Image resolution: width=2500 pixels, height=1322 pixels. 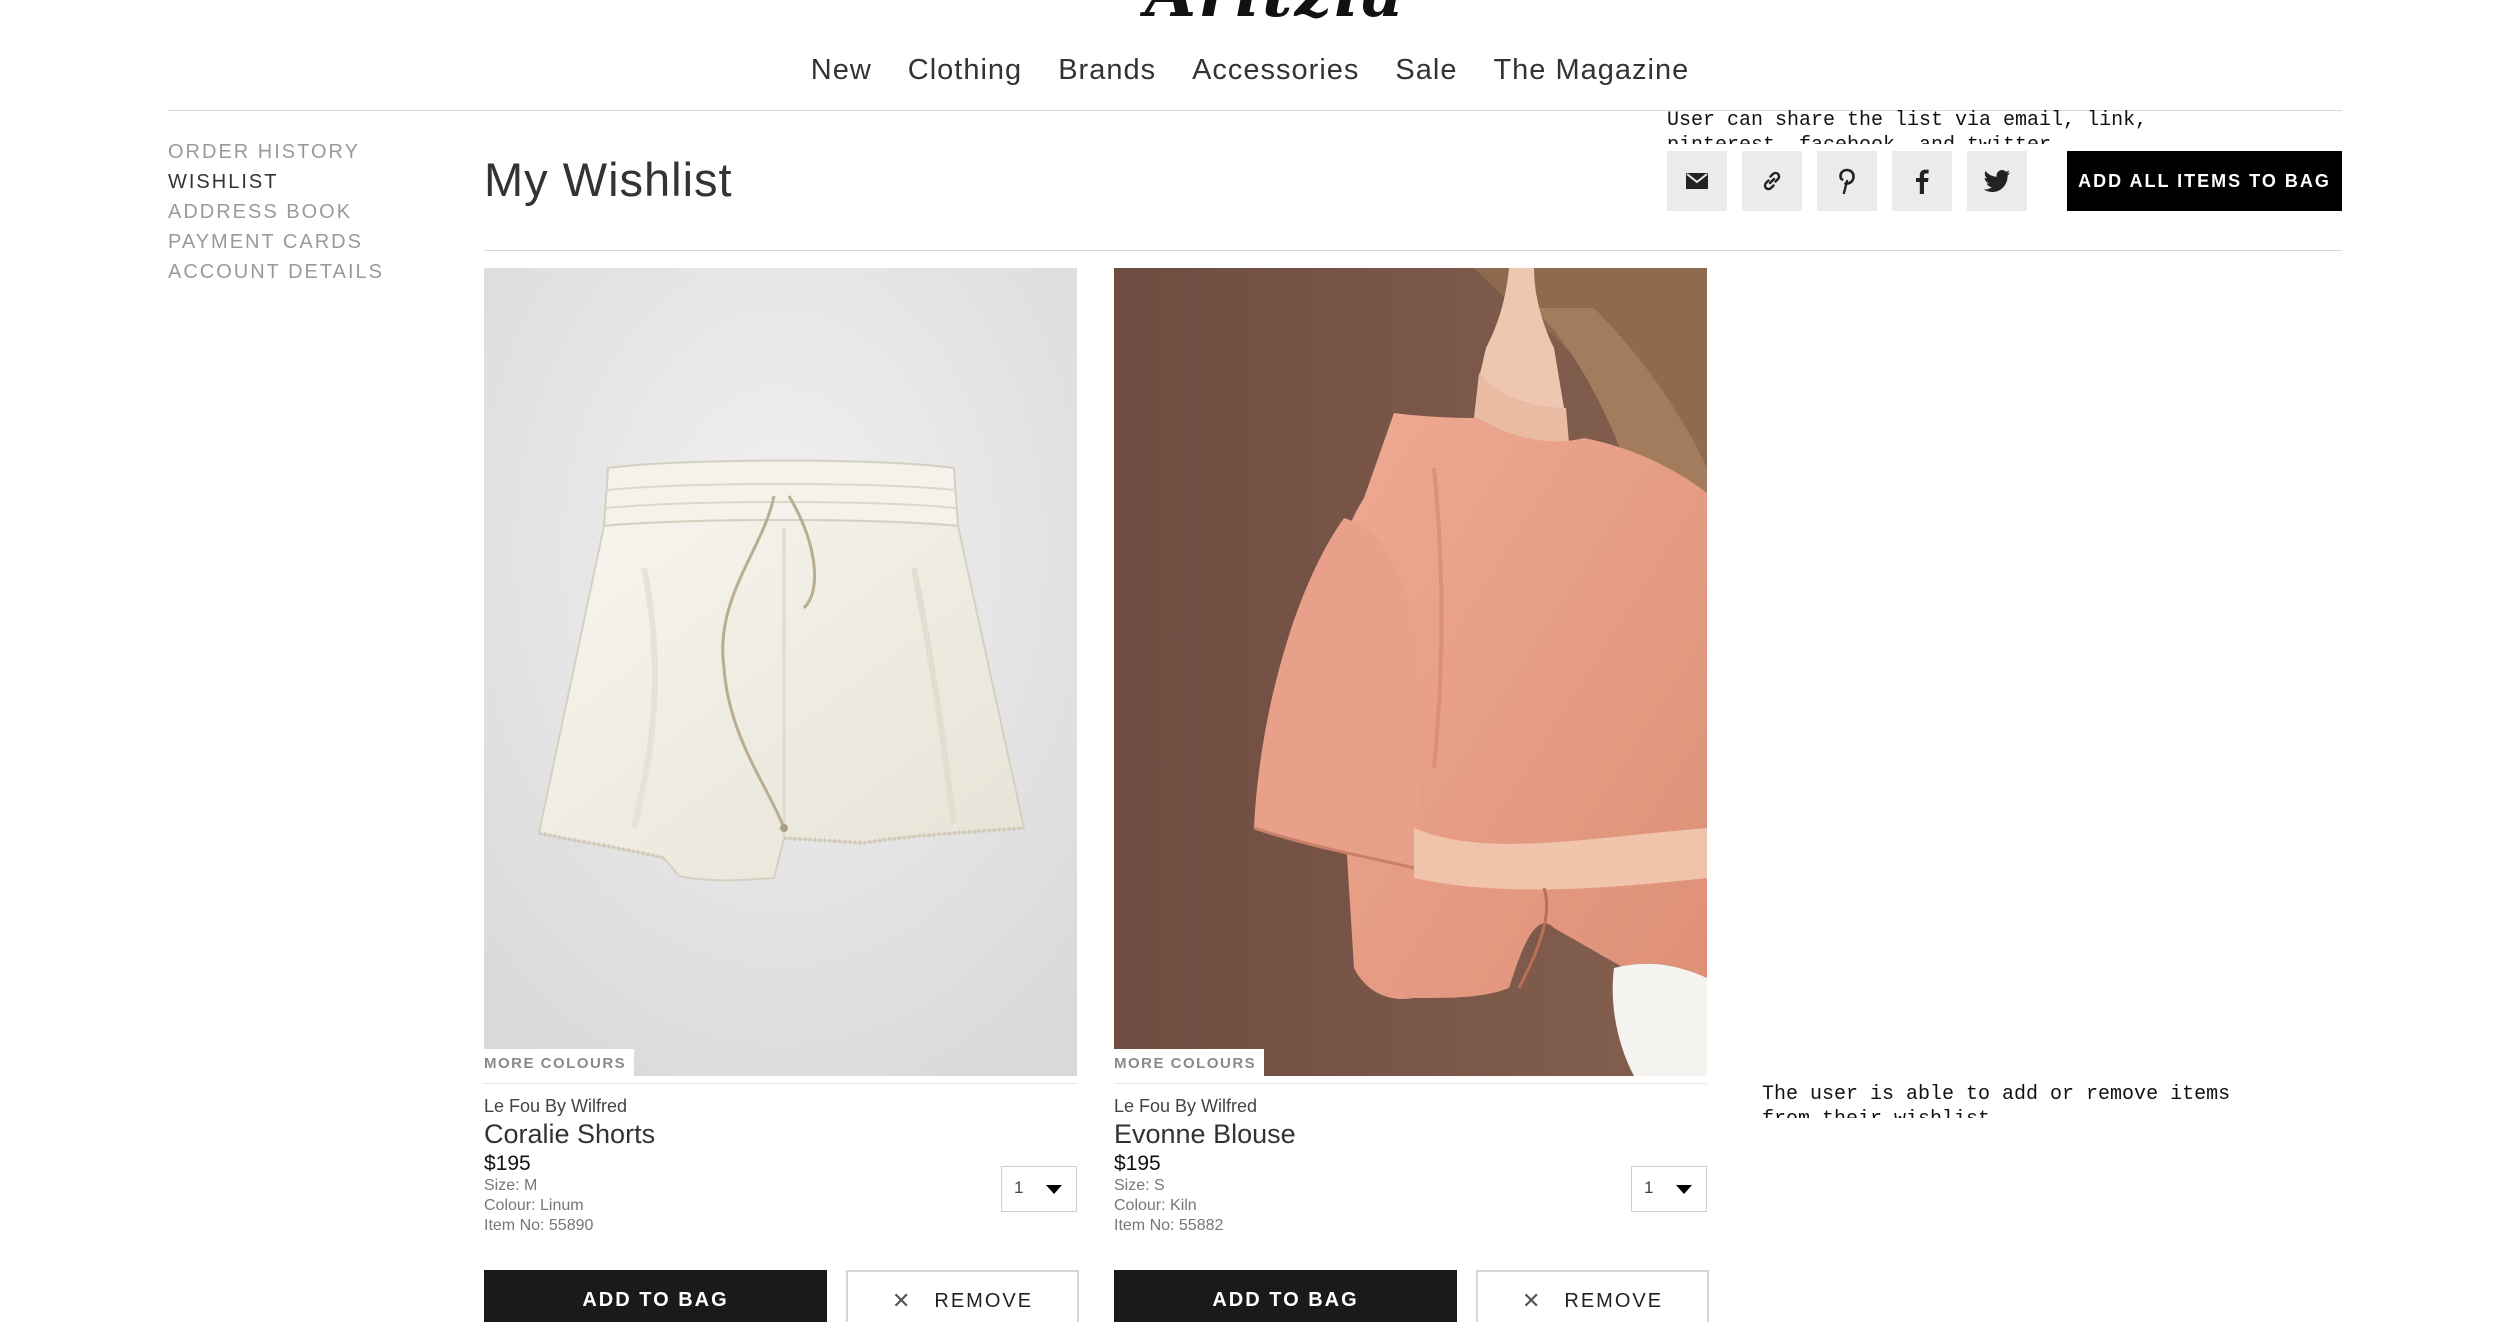 What do you see at coordinates (1139, 1185) in the screenshot?
I see `product-size: Size: S` at bounding box center [1139, 1185].